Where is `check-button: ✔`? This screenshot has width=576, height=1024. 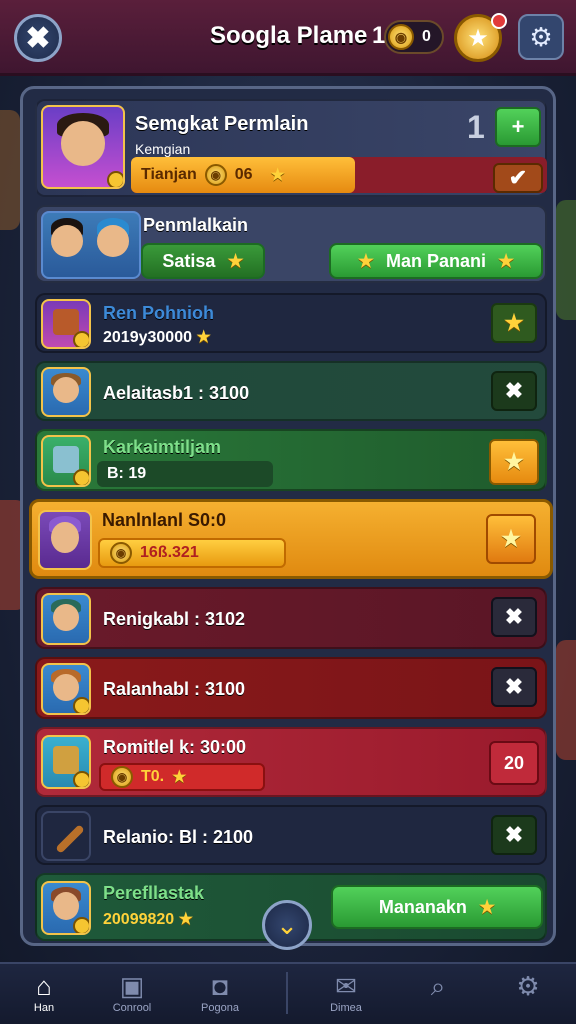
check-button: ✔ is located at coordinates (518, 178).